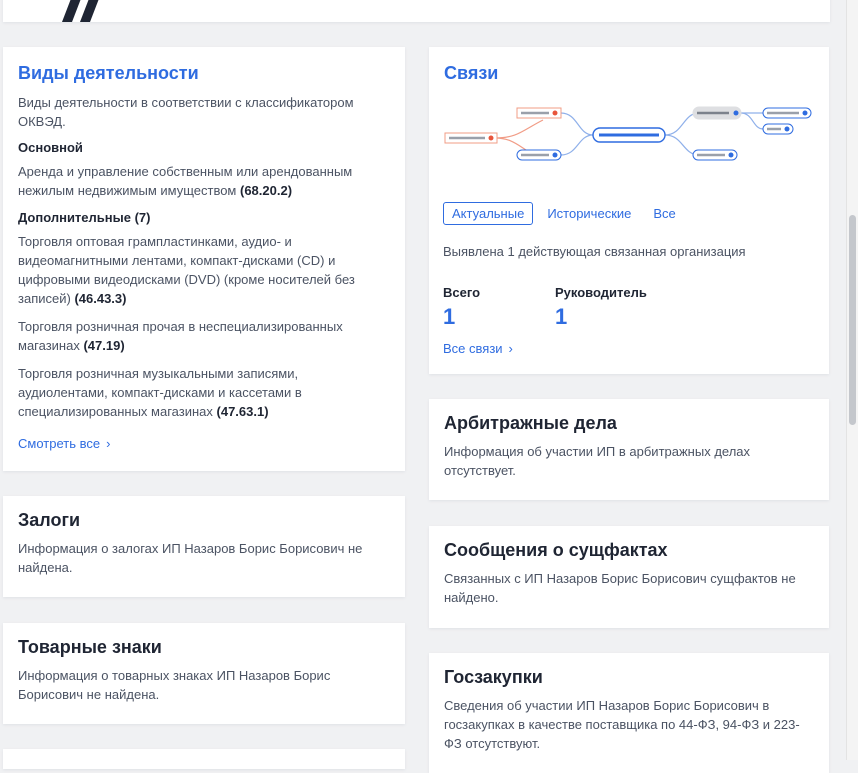 This screenshot has width=858, height=773. What do you see at coordinates (59, 443) in the screenshot?
I see `see-all-label: Смотреть все` at bounding box center [59, 443].